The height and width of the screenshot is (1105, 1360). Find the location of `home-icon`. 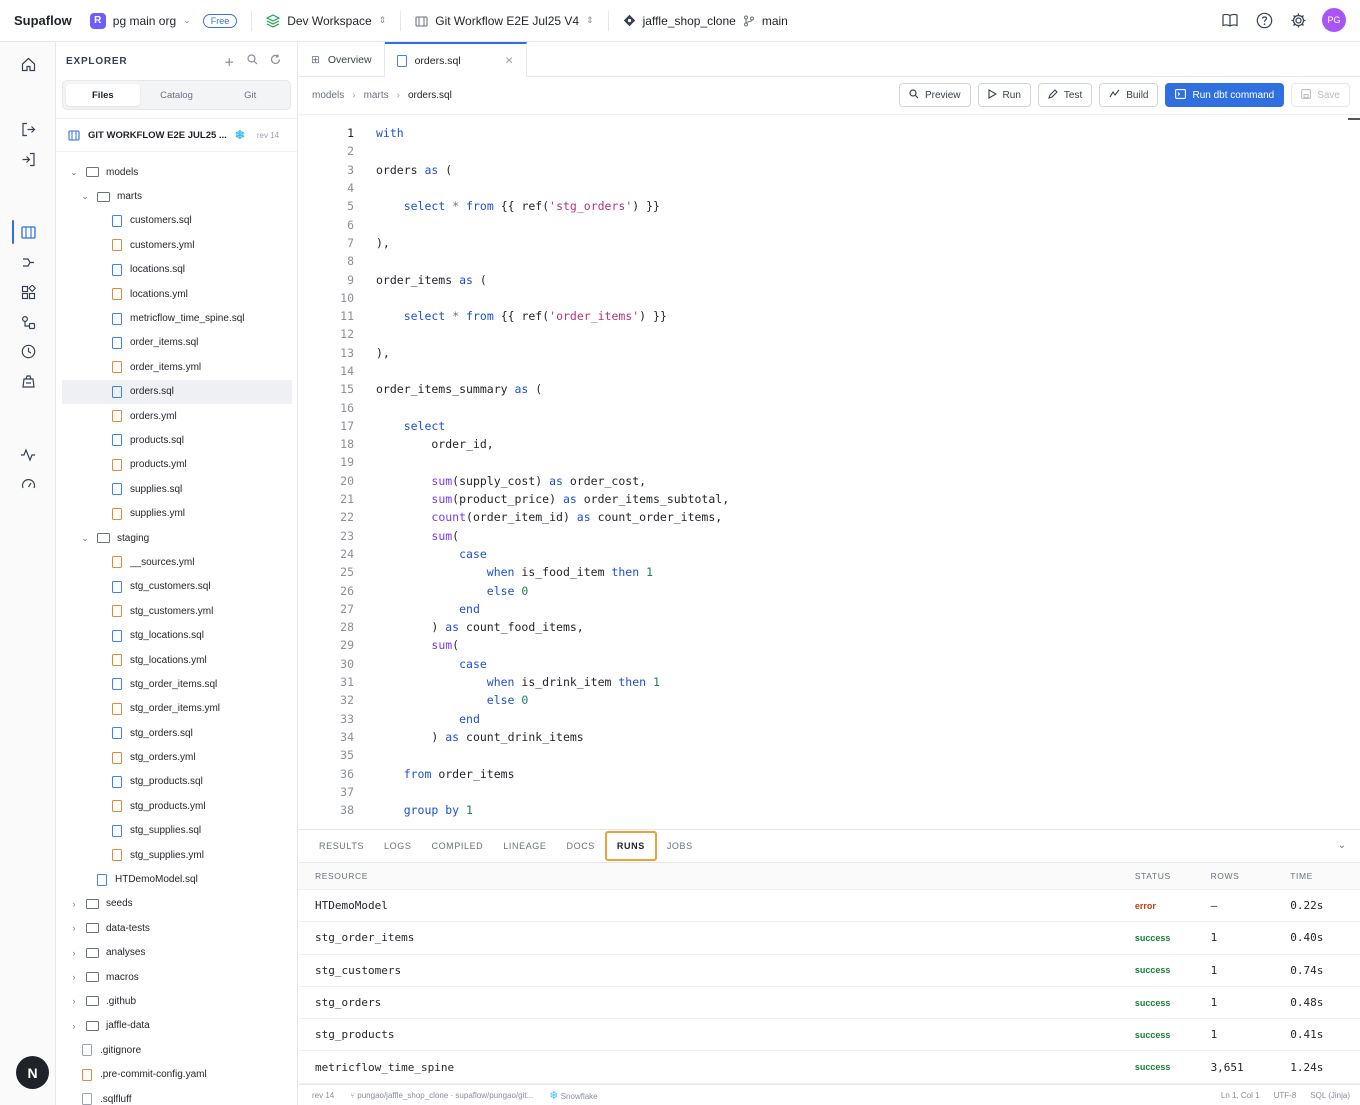

home-icon is located at coordinates (28, 64).